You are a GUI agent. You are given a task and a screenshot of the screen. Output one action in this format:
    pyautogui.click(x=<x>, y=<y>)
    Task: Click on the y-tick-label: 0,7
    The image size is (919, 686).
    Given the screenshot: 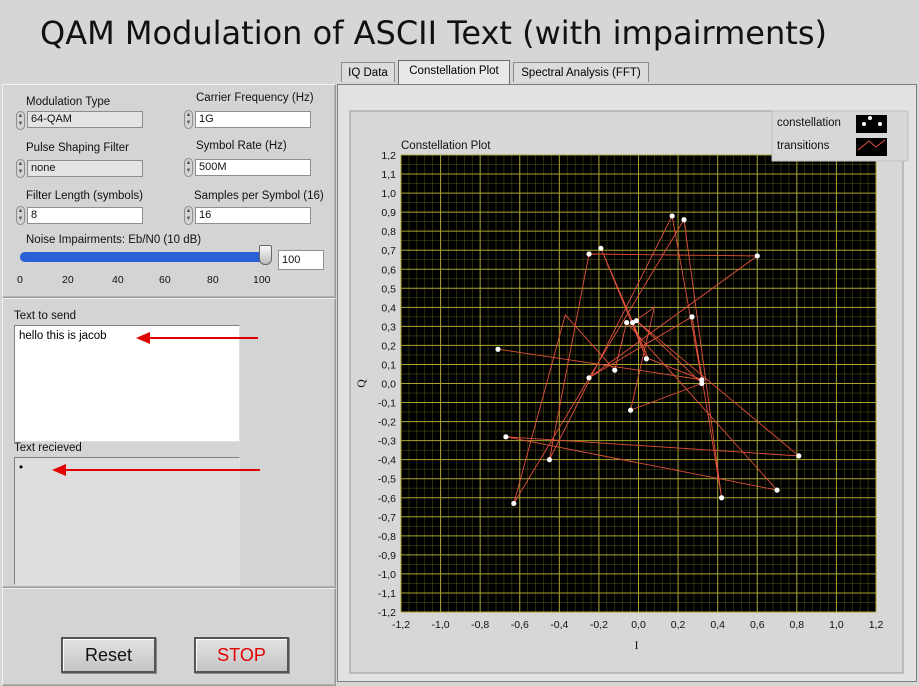 What is the action you would take?
    pyautogui.click(x=388, y=251)
    